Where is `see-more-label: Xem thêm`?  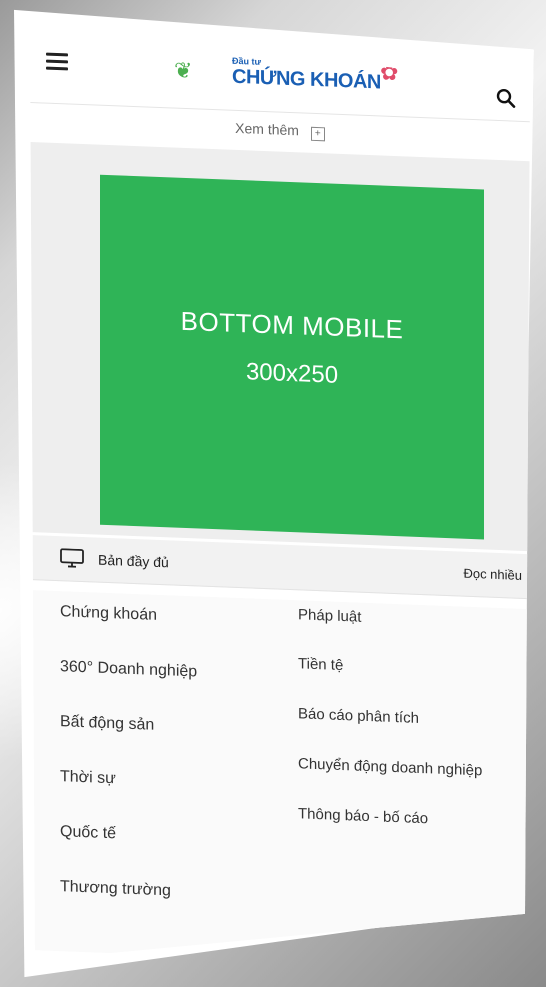 see-more-label: Xem thêm is located at coordinates (267, 129).